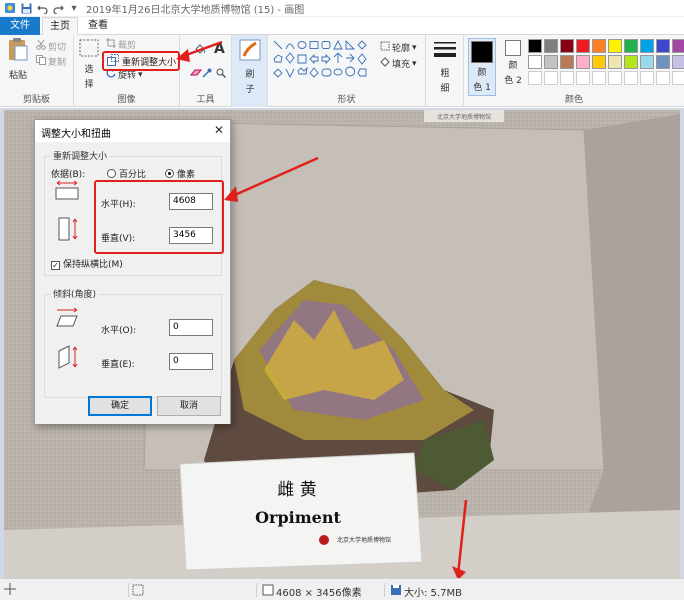  What do you see at coordinates (42, 8) in the screenshot?
I see `undo-icon` at bounding box center [42, 8].